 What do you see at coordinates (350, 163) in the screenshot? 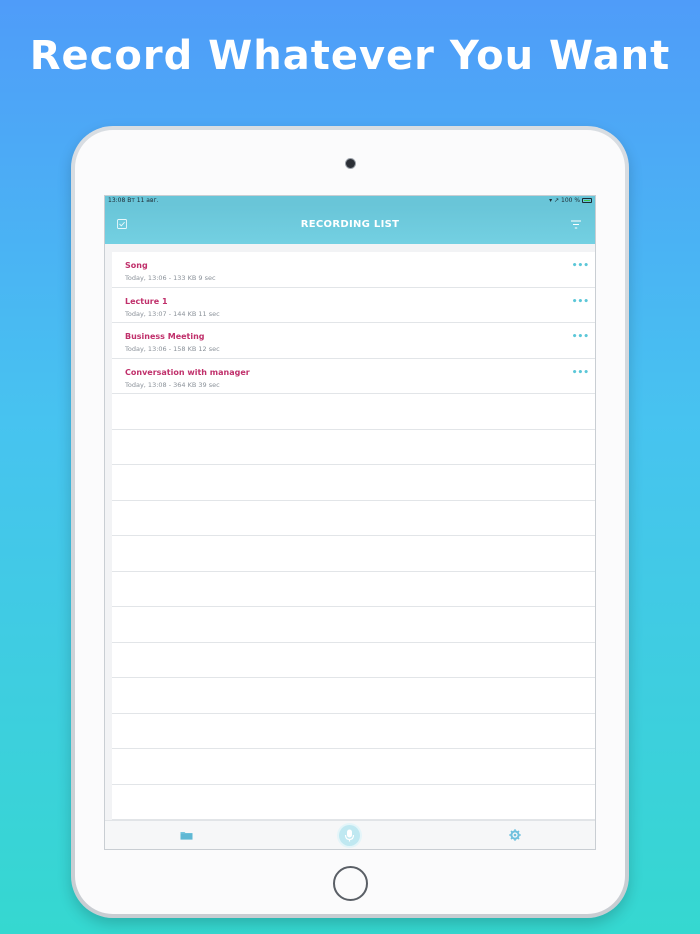
I see `camera-icon` at bounding box center [350, 163].